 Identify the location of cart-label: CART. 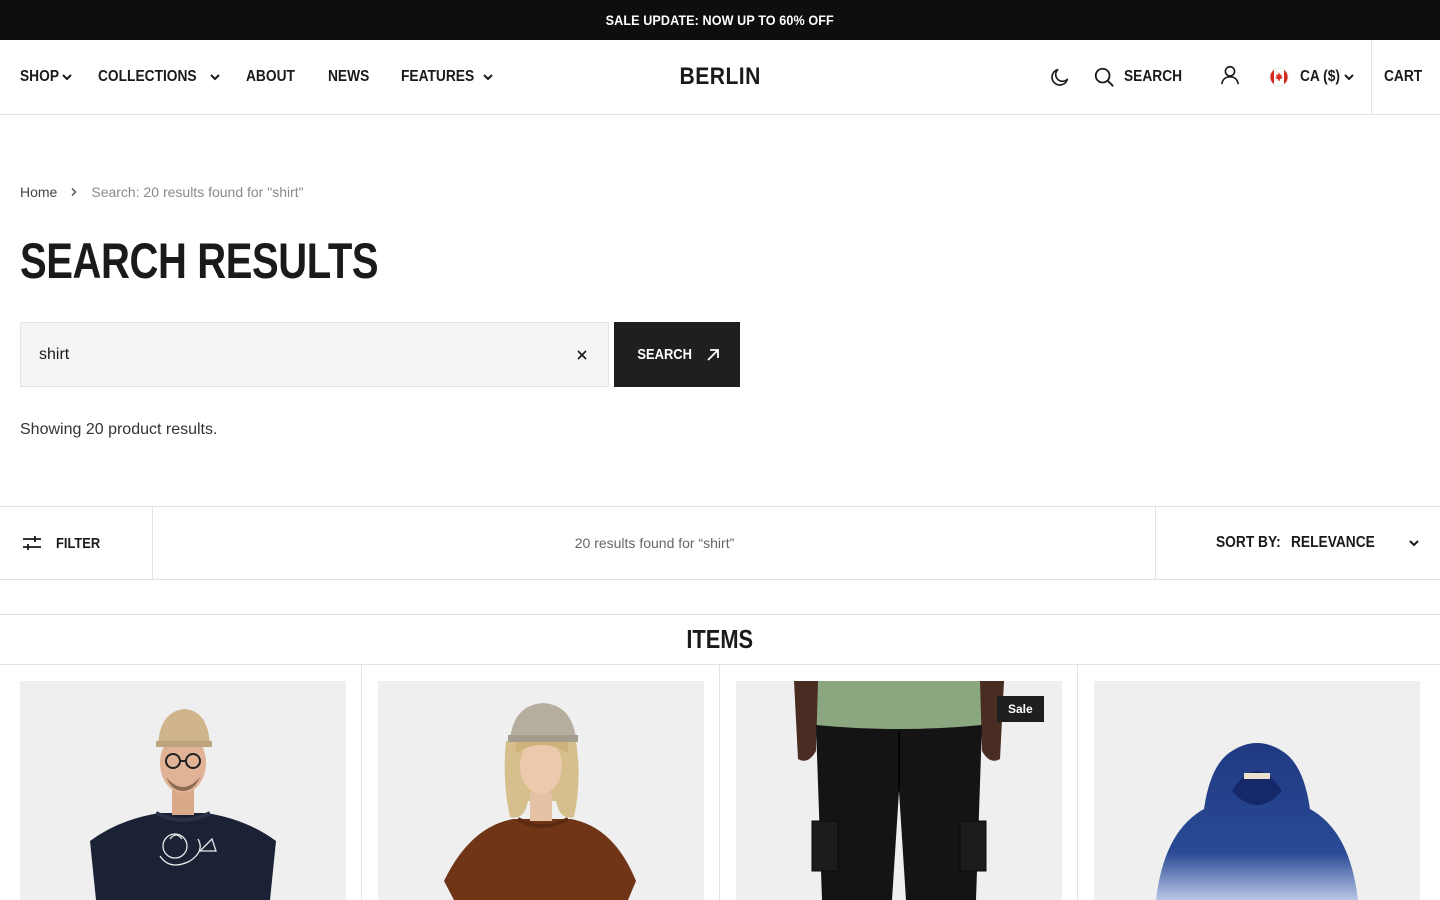
(1402, 76).